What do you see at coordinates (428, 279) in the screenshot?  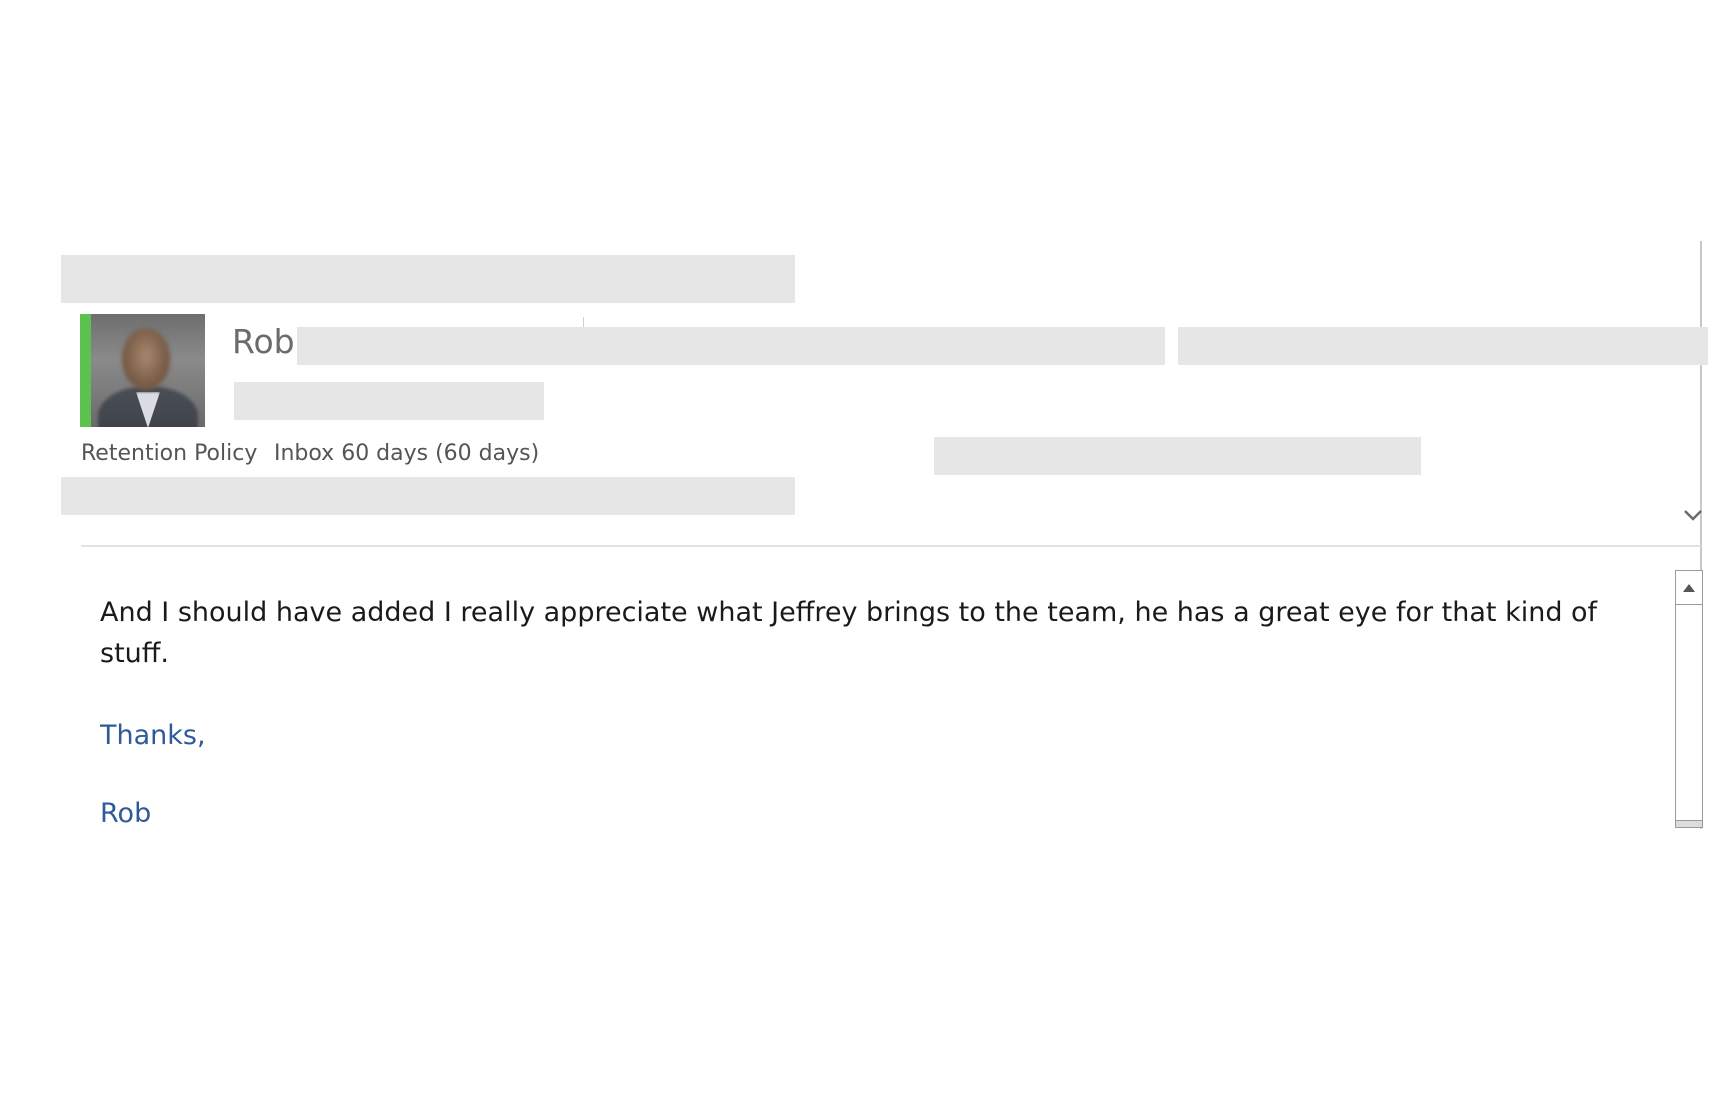 I see `redacted-subject` at bounding box center [428, 279].